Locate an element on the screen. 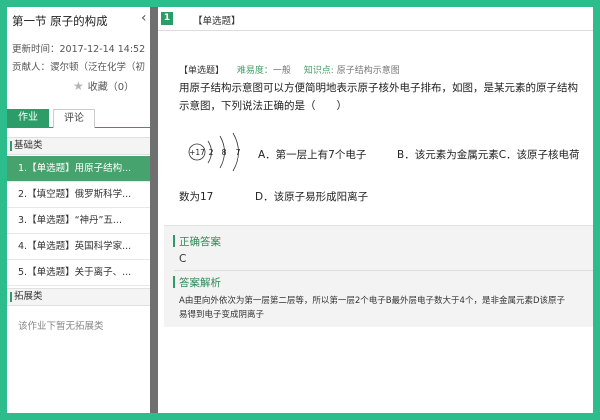 The image size is (600, 420). option-a: A．第一层上有7个电子 is located at coordinates (312, 155).